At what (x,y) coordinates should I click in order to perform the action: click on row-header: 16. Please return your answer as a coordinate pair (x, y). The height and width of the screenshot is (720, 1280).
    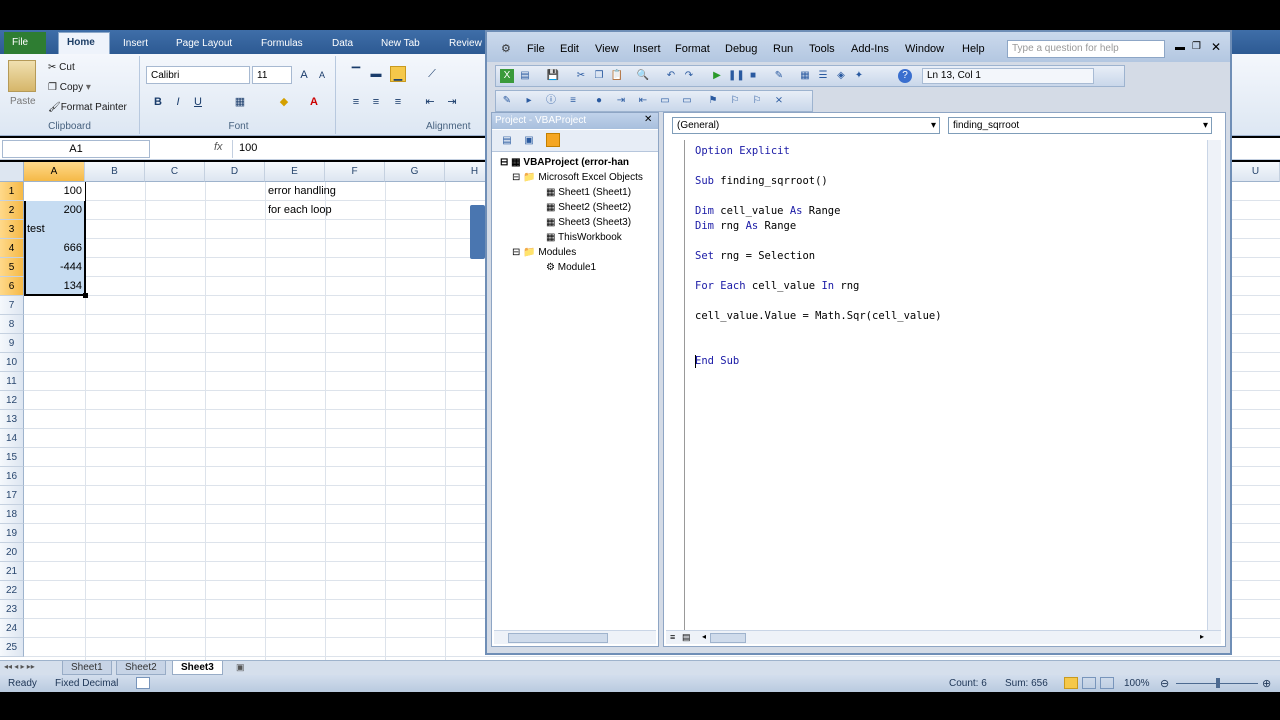
    Looking at the image, I should click on (12, 476).